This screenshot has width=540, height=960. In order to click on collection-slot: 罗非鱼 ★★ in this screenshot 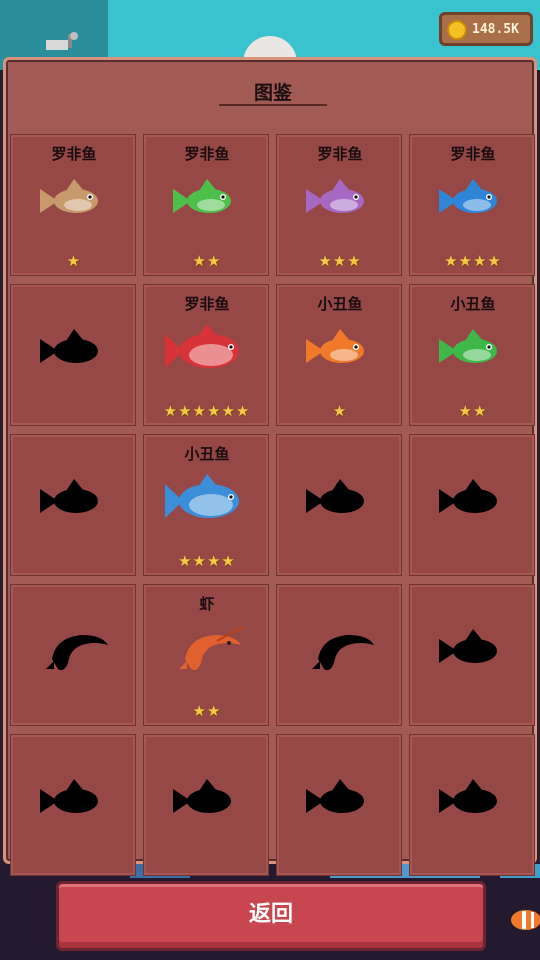, I will do `click(206, 205)`.